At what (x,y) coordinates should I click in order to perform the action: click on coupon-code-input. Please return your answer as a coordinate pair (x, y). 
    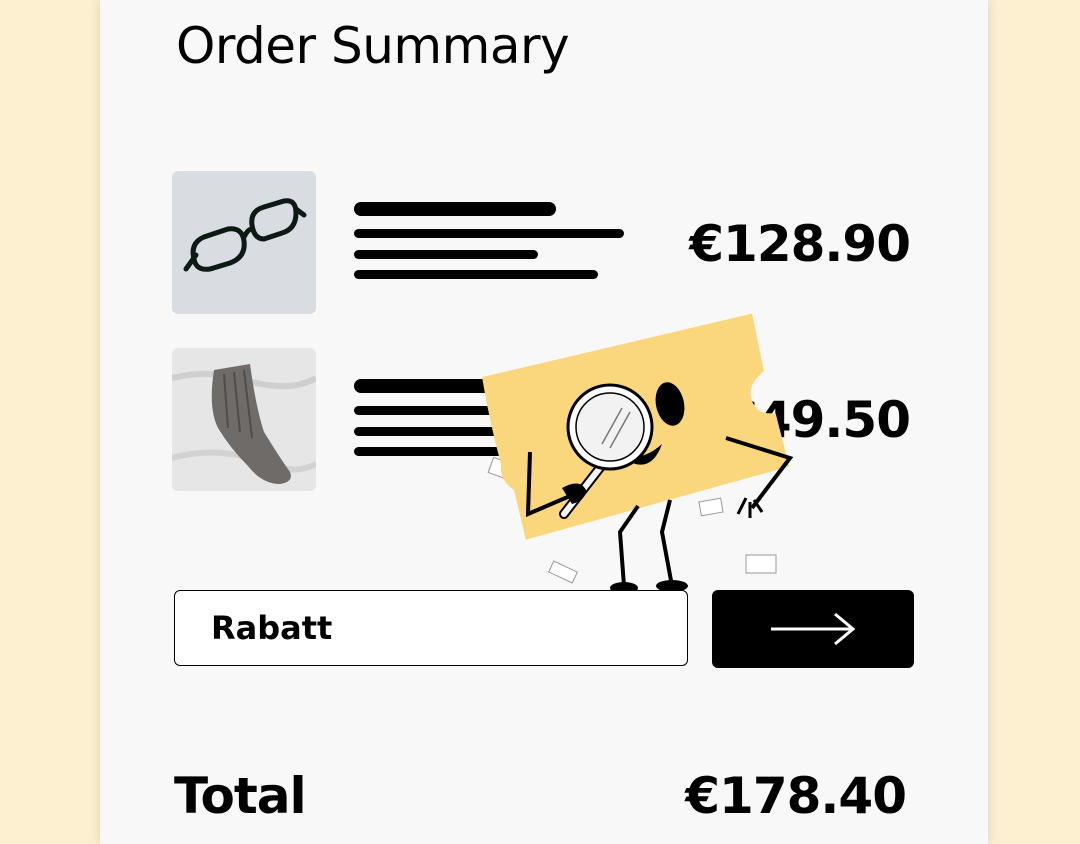
    Looking at the image, I should click on (431, 628).